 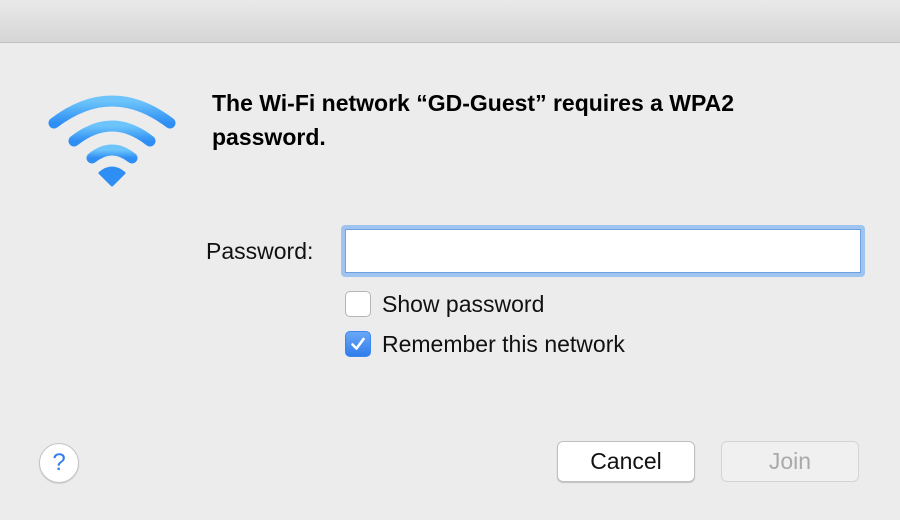 I want to click on checkmark-icon, so click(x=358, y=343).